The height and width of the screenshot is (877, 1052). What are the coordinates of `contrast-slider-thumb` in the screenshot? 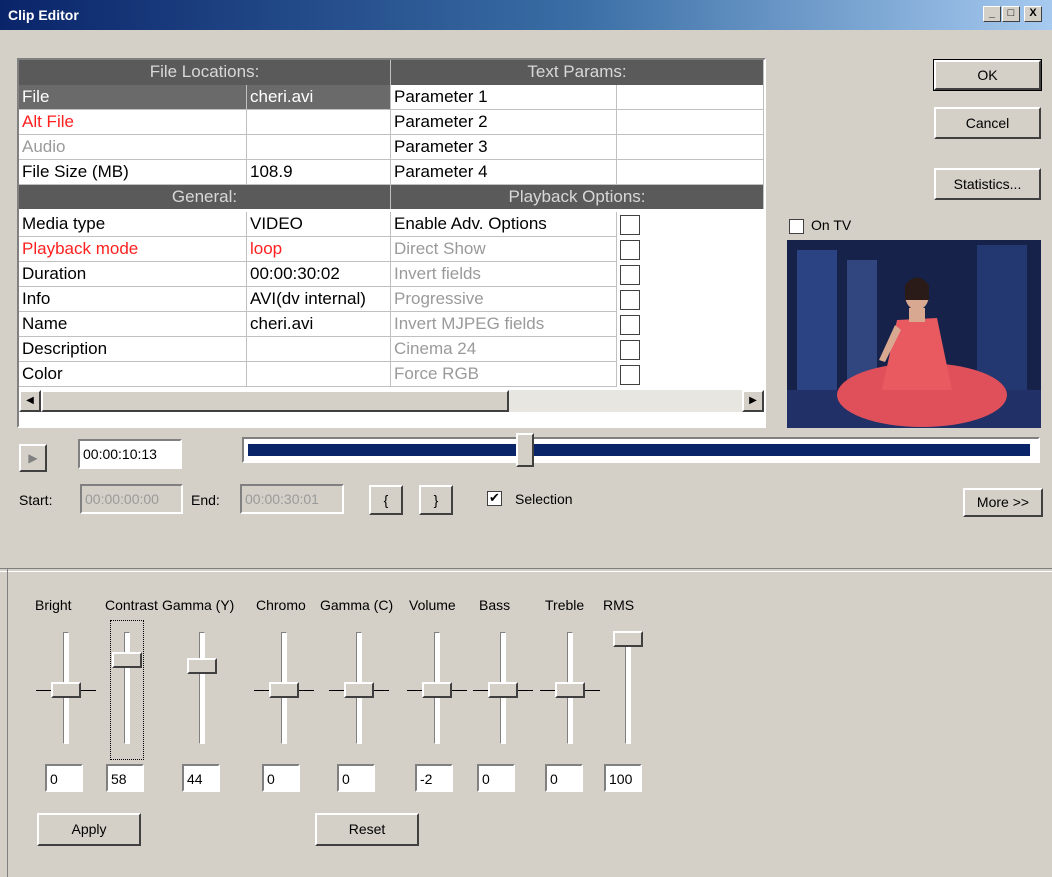 It's located at (127, 660).